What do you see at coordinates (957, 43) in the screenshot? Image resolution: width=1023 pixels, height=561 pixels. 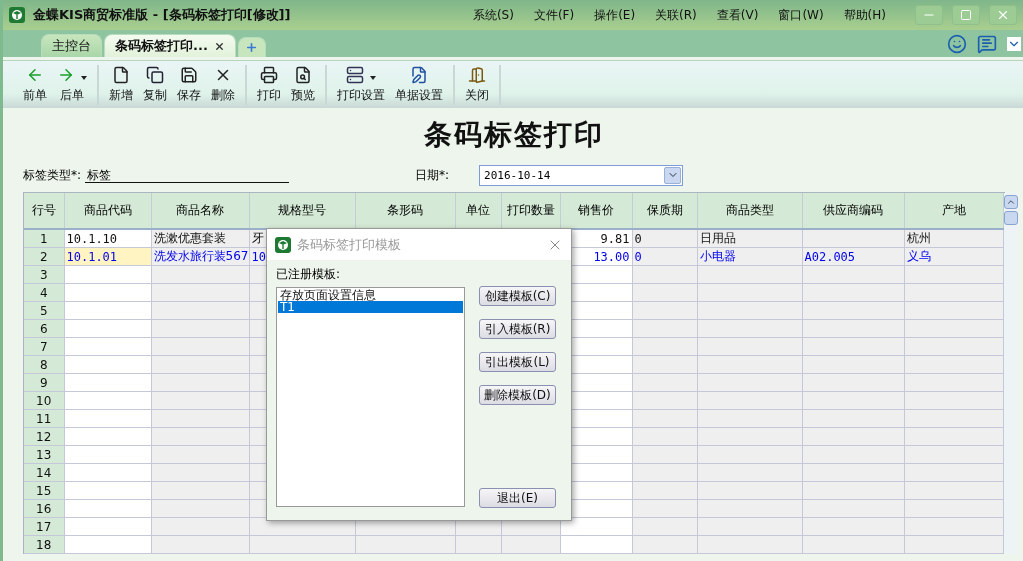 I see `smiley-icon` at bounding box center [957, 43].